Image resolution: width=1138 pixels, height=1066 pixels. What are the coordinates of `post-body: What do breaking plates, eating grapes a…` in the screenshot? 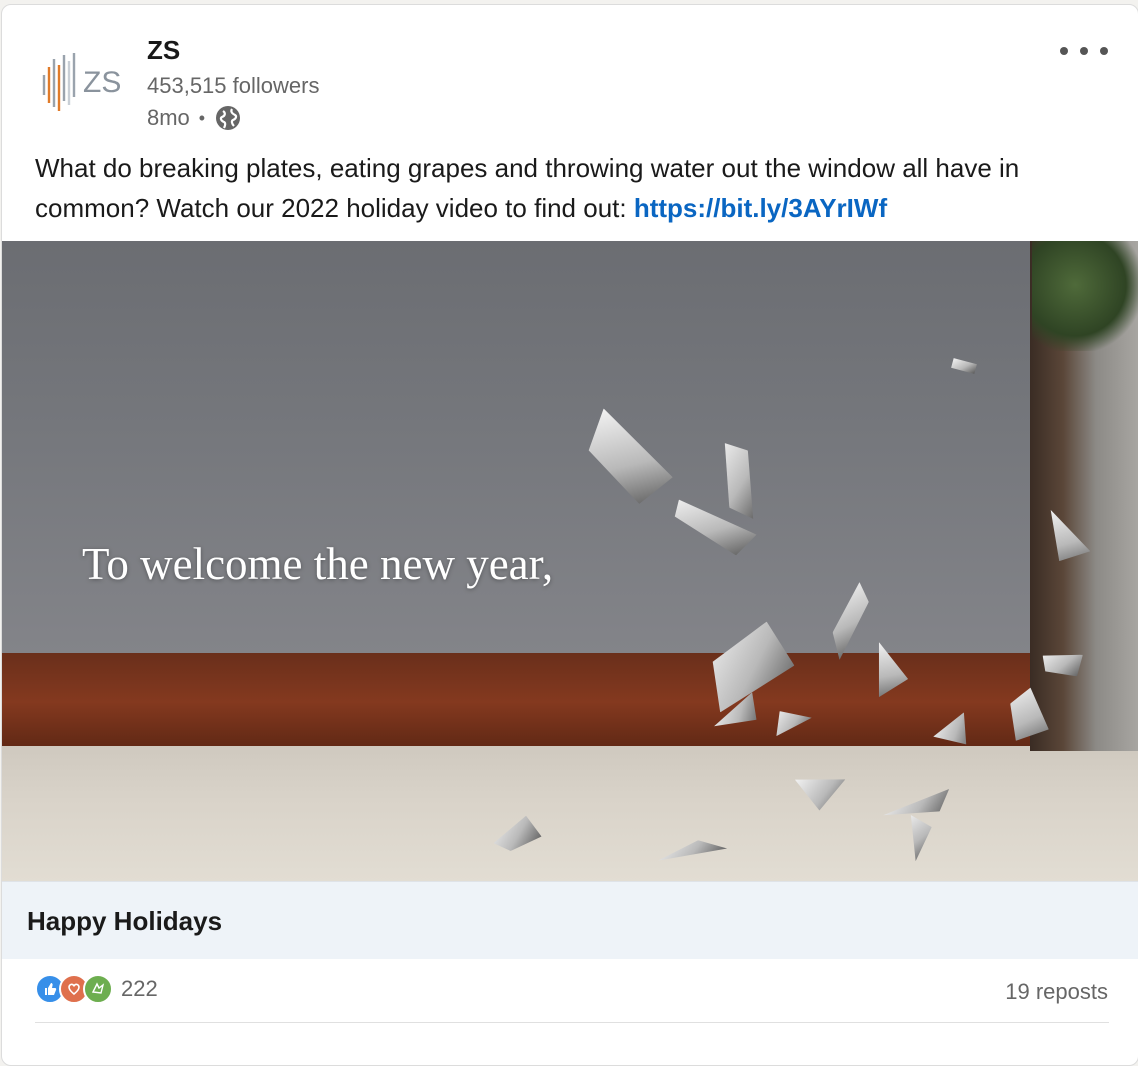 It's located at (575, 188).